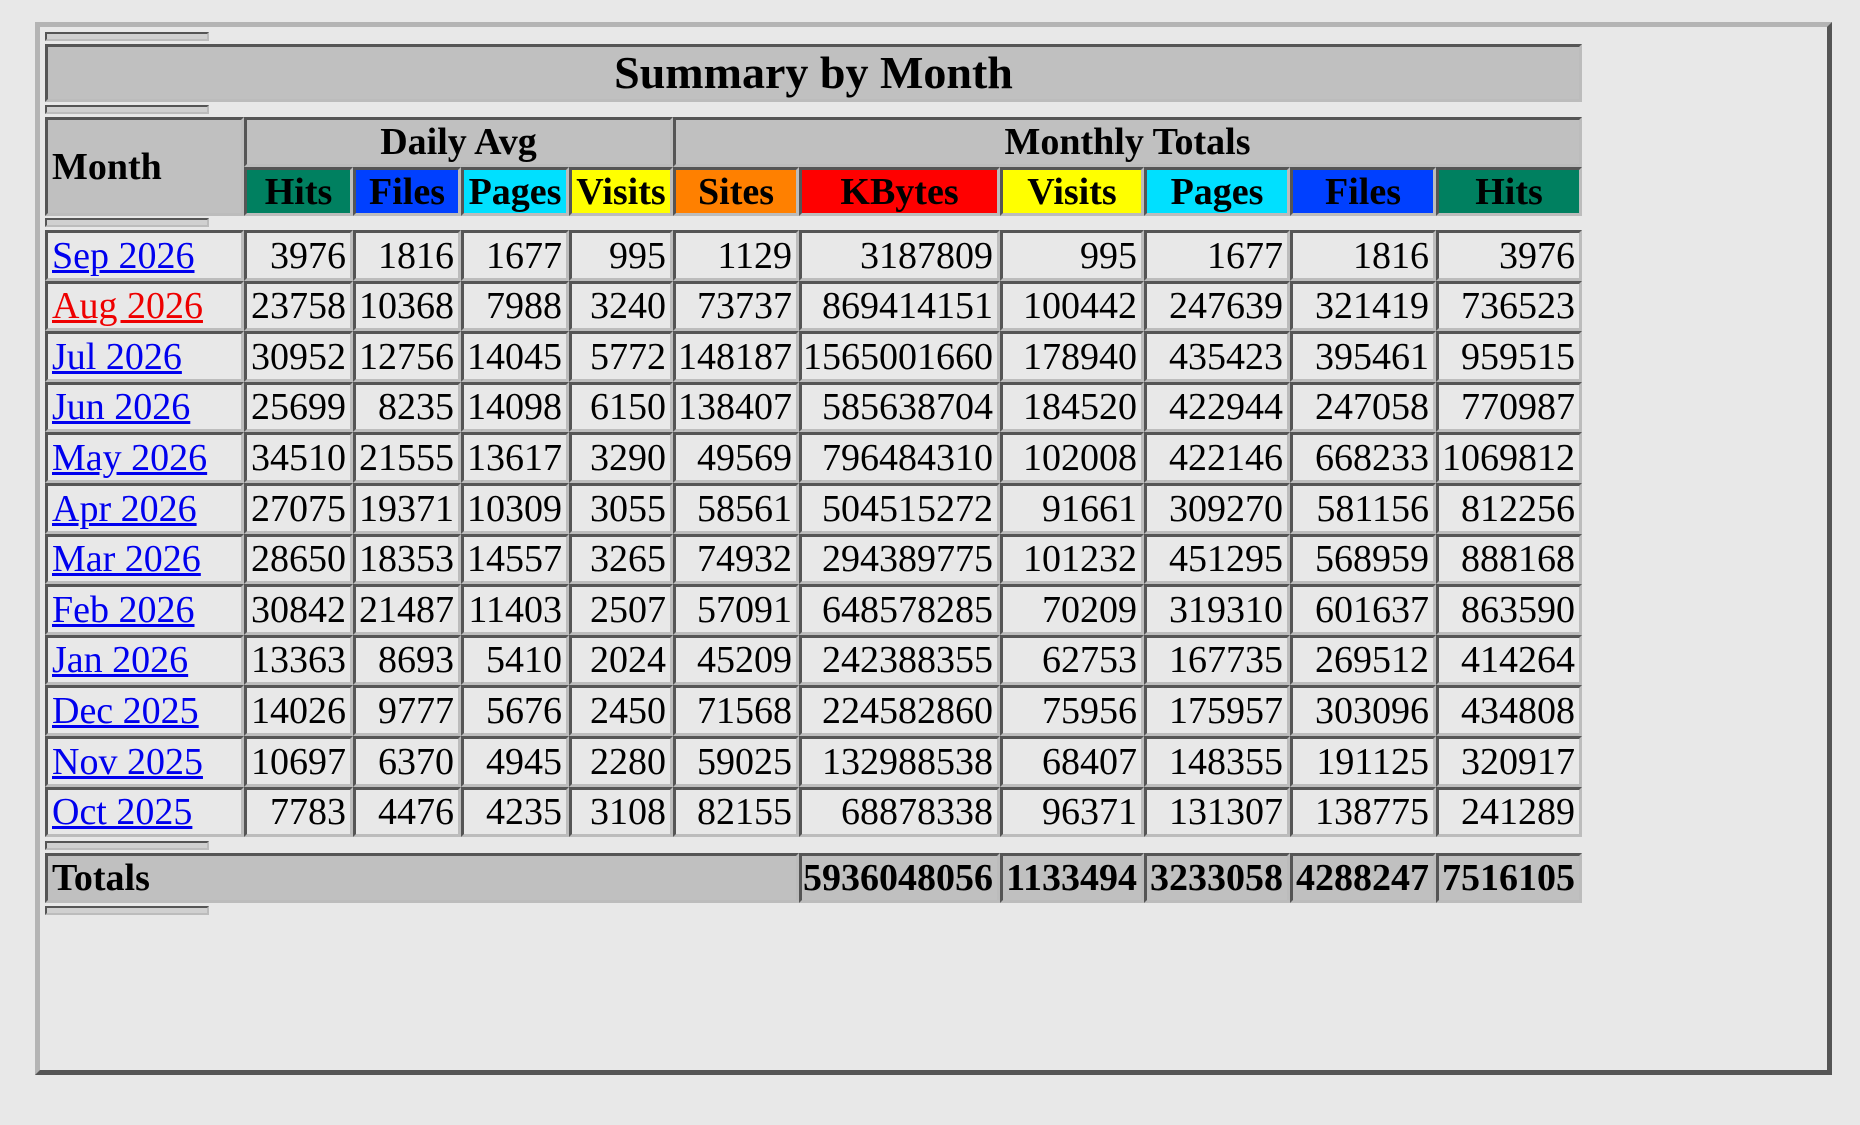 This screenshot has width=1860, height=1125. I want to click on table-cell: 101232, so click(1072, 559).